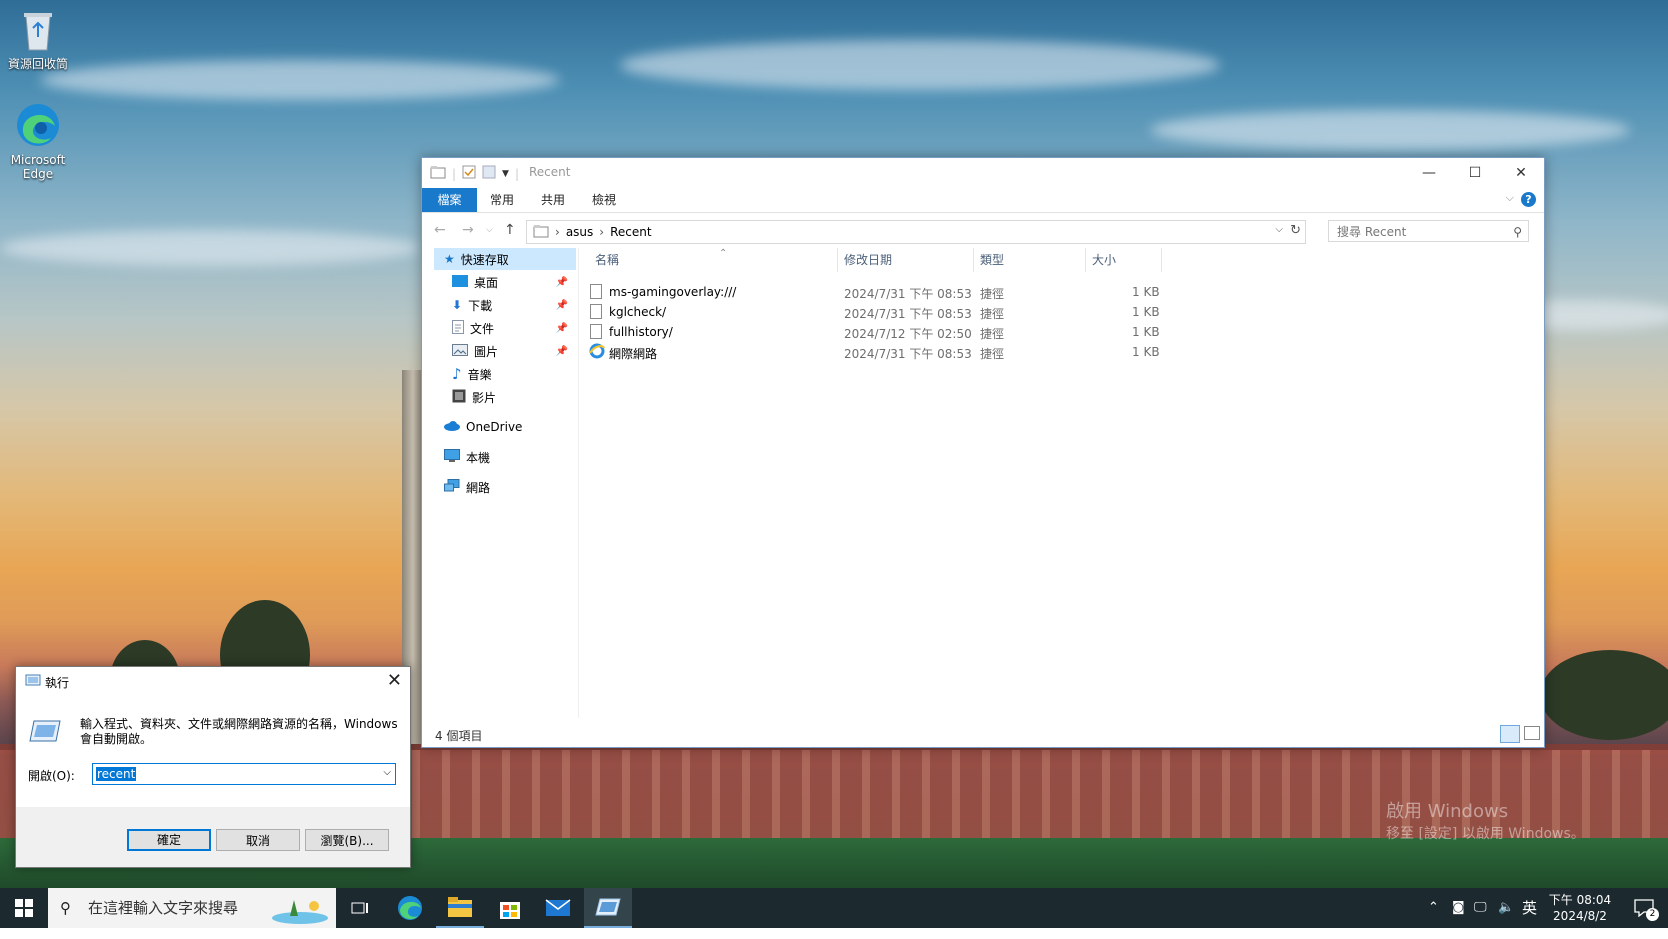 The image size is (1668, 939). What do you see at coordinates (468, 230) in the screenshot?
I see `forward-arrow-icon: →` at bounding box center [468, 230].